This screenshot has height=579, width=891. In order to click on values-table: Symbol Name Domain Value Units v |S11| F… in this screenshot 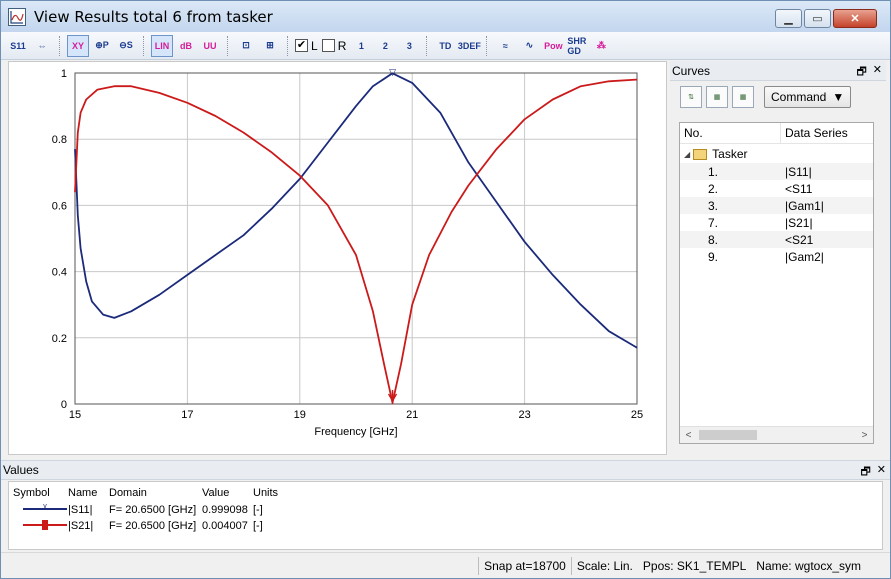, I will do `click(445, 515)`.